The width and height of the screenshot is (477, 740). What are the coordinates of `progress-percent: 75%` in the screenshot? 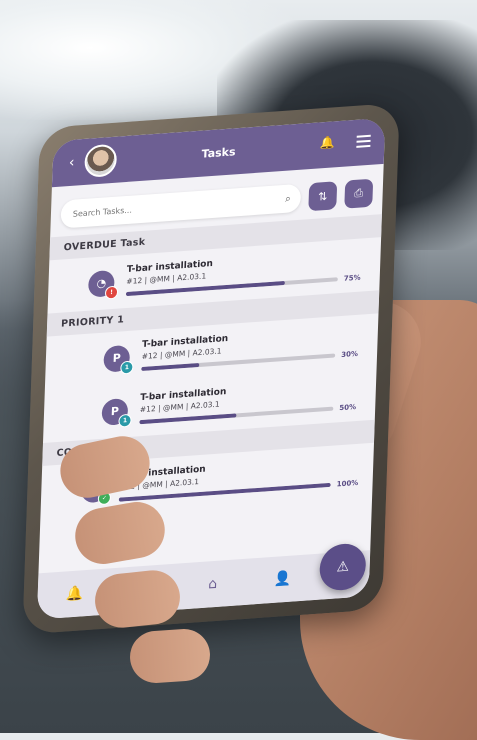 It's located at (352, 278).